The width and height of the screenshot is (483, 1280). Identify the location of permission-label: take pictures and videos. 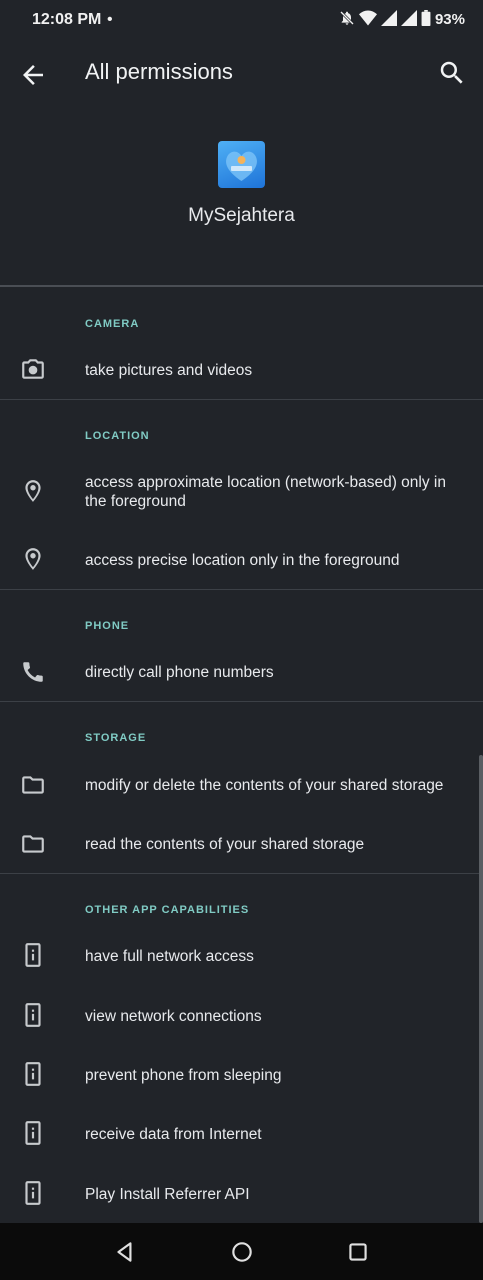
(169, 370).